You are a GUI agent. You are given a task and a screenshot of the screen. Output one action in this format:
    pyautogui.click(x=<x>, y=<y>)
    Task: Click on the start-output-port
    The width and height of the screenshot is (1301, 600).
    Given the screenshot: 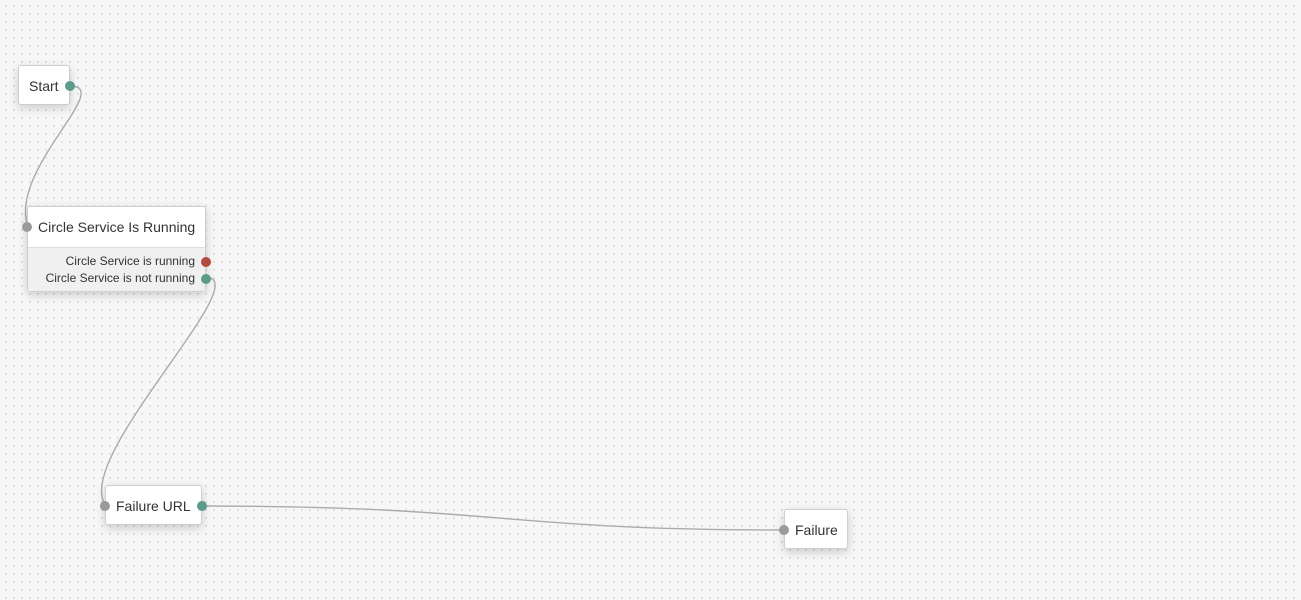 What is the action you would take?
    pyautogui.click(x=70, y=86)
    